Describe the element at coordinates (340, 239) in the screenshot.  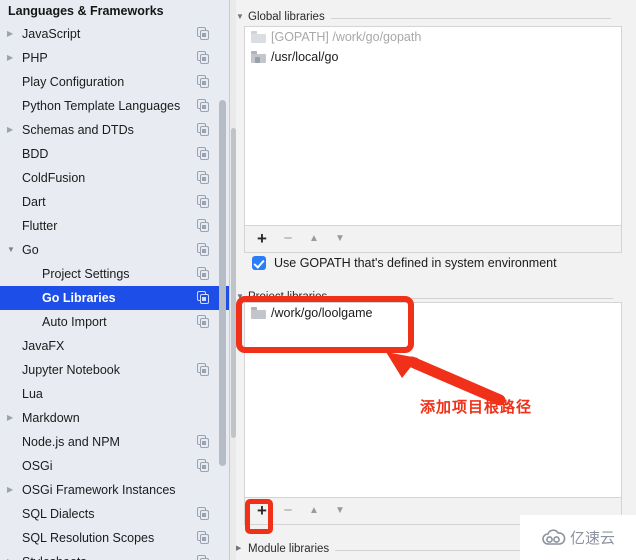
I see `global-move-down-button: ▼` at that location.